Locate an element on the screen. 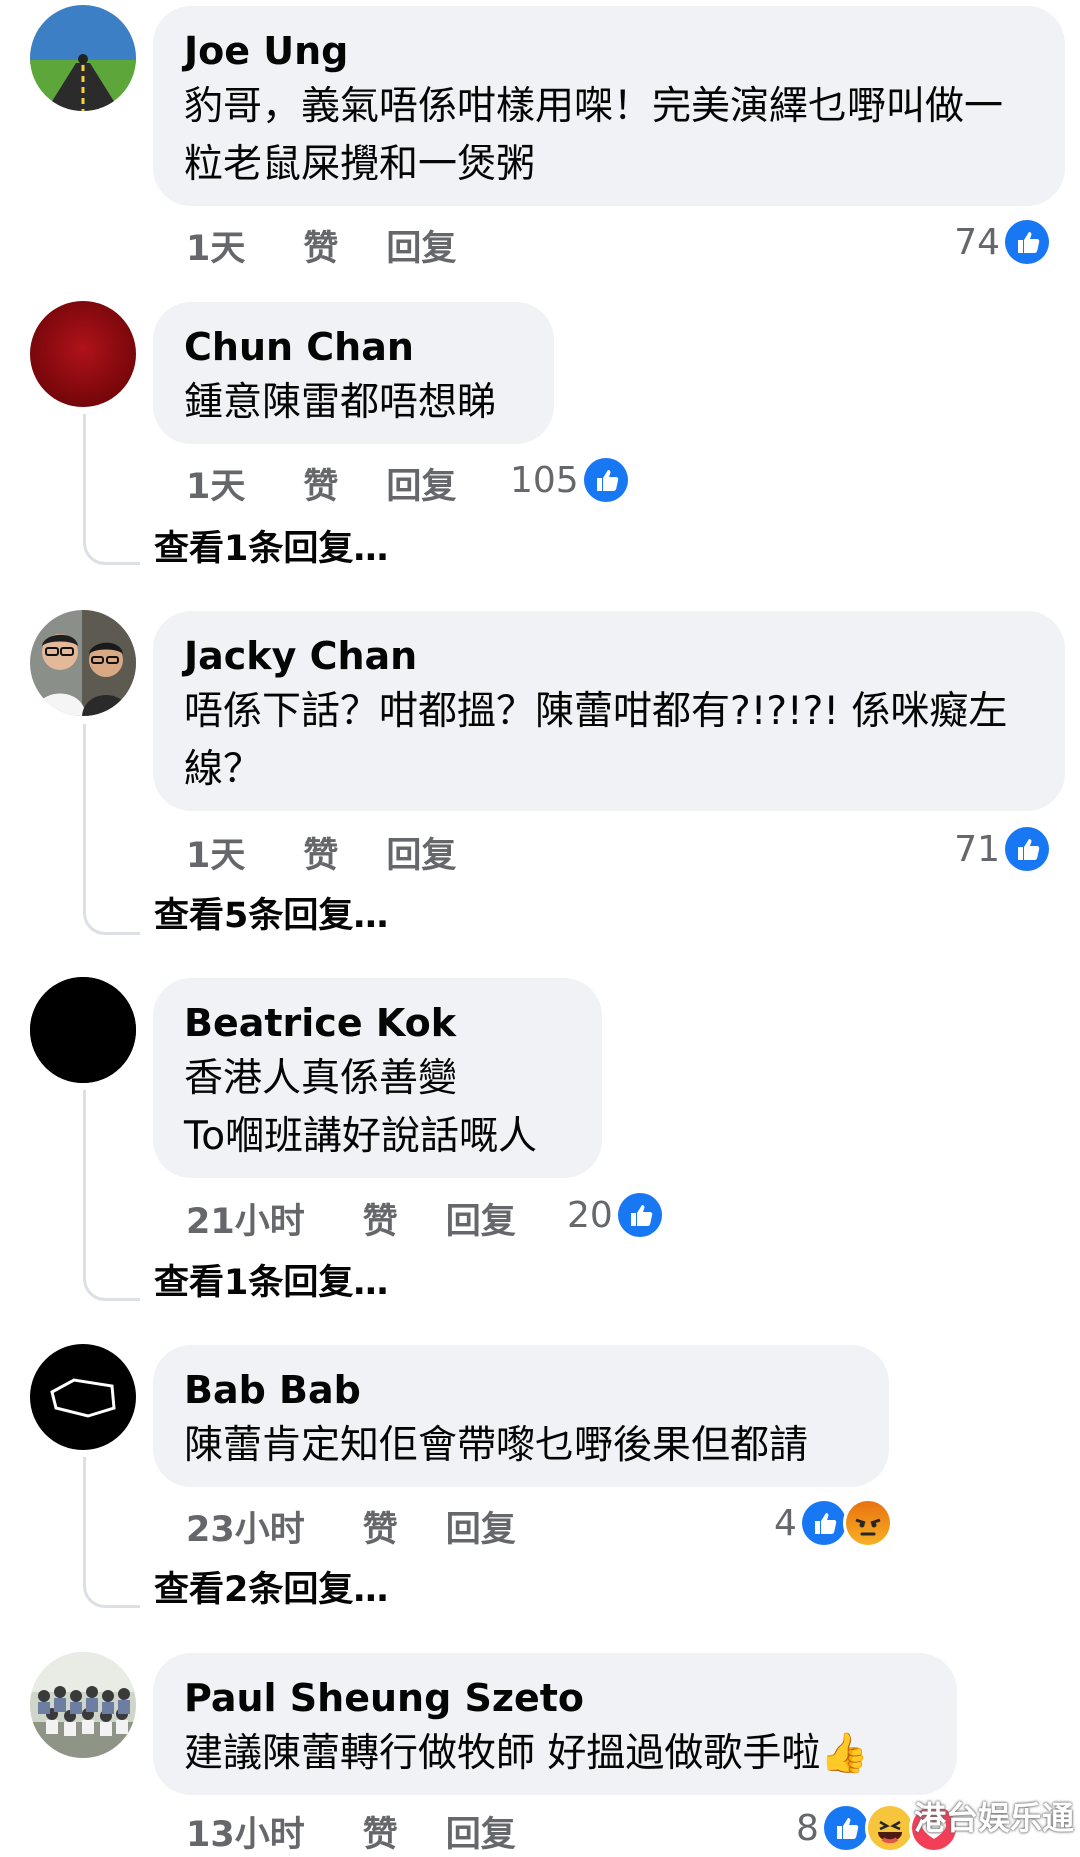 Image resolution: width=1080 pixels, height=1857 pixels. black-hexagon-avatar-image is located at coordinates (83, 1397).